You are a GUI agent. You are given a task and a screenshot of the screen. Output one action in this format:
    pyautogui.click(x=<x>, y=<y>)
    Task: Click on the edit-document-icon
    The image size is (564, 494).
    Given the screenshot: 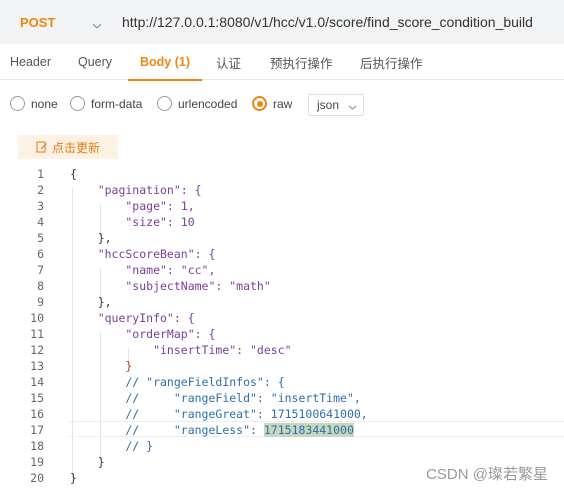 What is the action you would take?
    pyautogui.click(x=42, y=147)
    